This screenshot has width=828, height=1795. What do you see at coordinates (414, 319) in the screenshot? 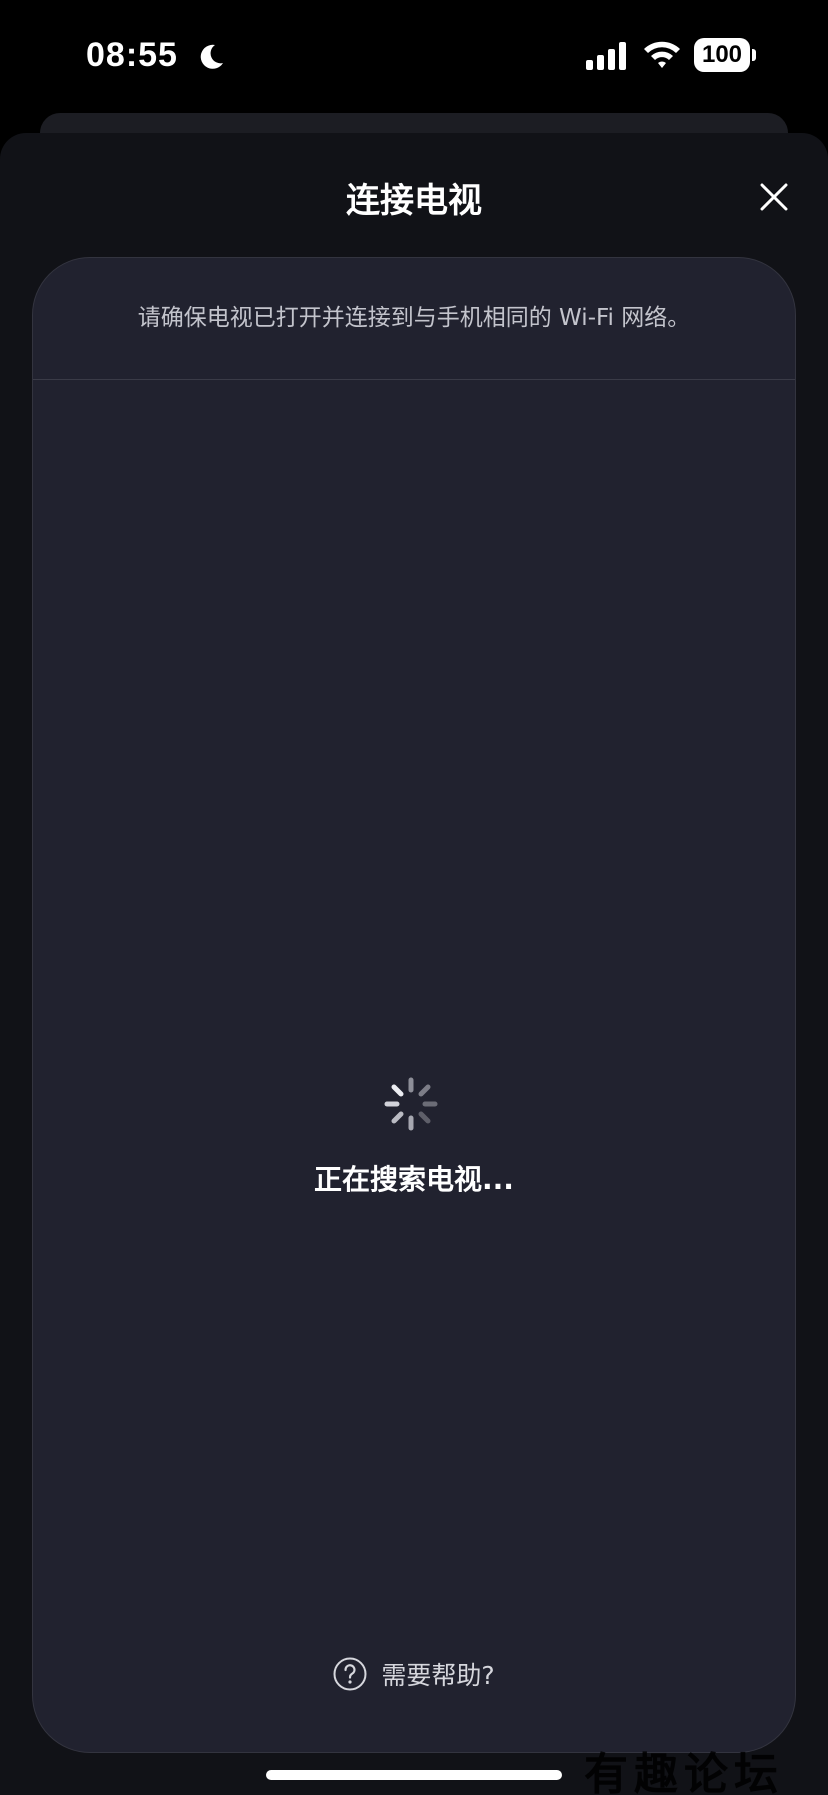
I see `wifi-hint: 请确保电视已打开并连接到与手机相同的 Wi-Fi 网络。` at bounding box center [414, 319].